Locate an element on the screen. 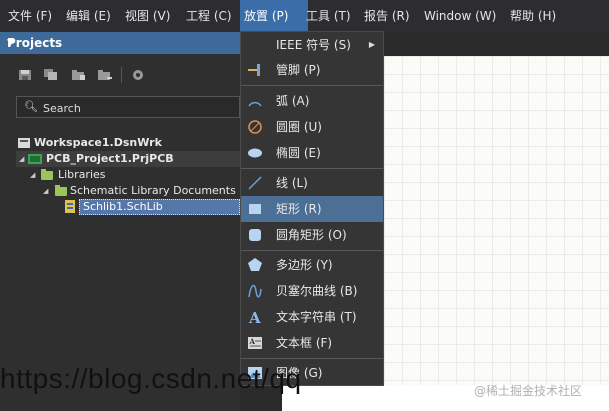 The height and width of the screenshot is (411, 609). menu-item-label: 圆角矩形 (O) is located at coordinates (311, 235).